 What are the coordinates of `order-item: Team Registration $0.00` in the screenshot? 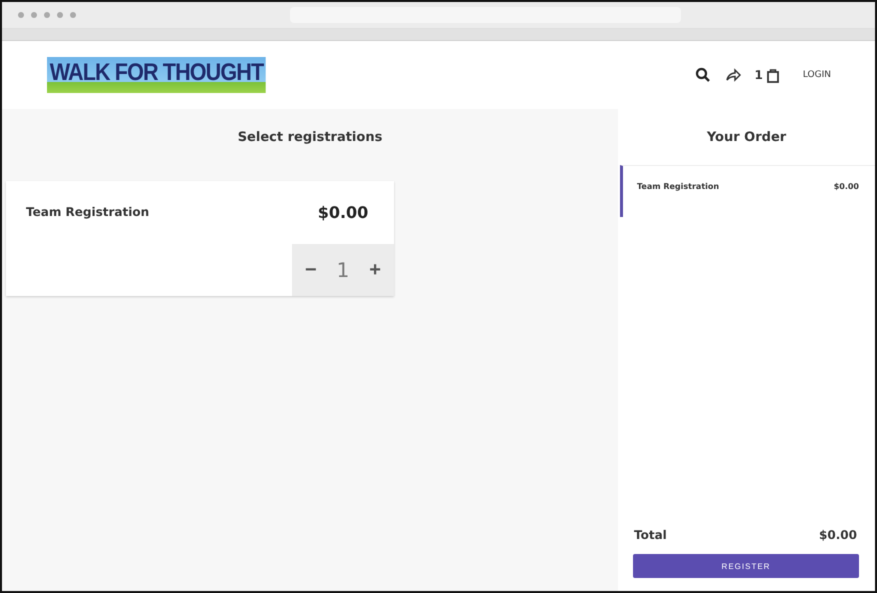 It's located at (747, 191).